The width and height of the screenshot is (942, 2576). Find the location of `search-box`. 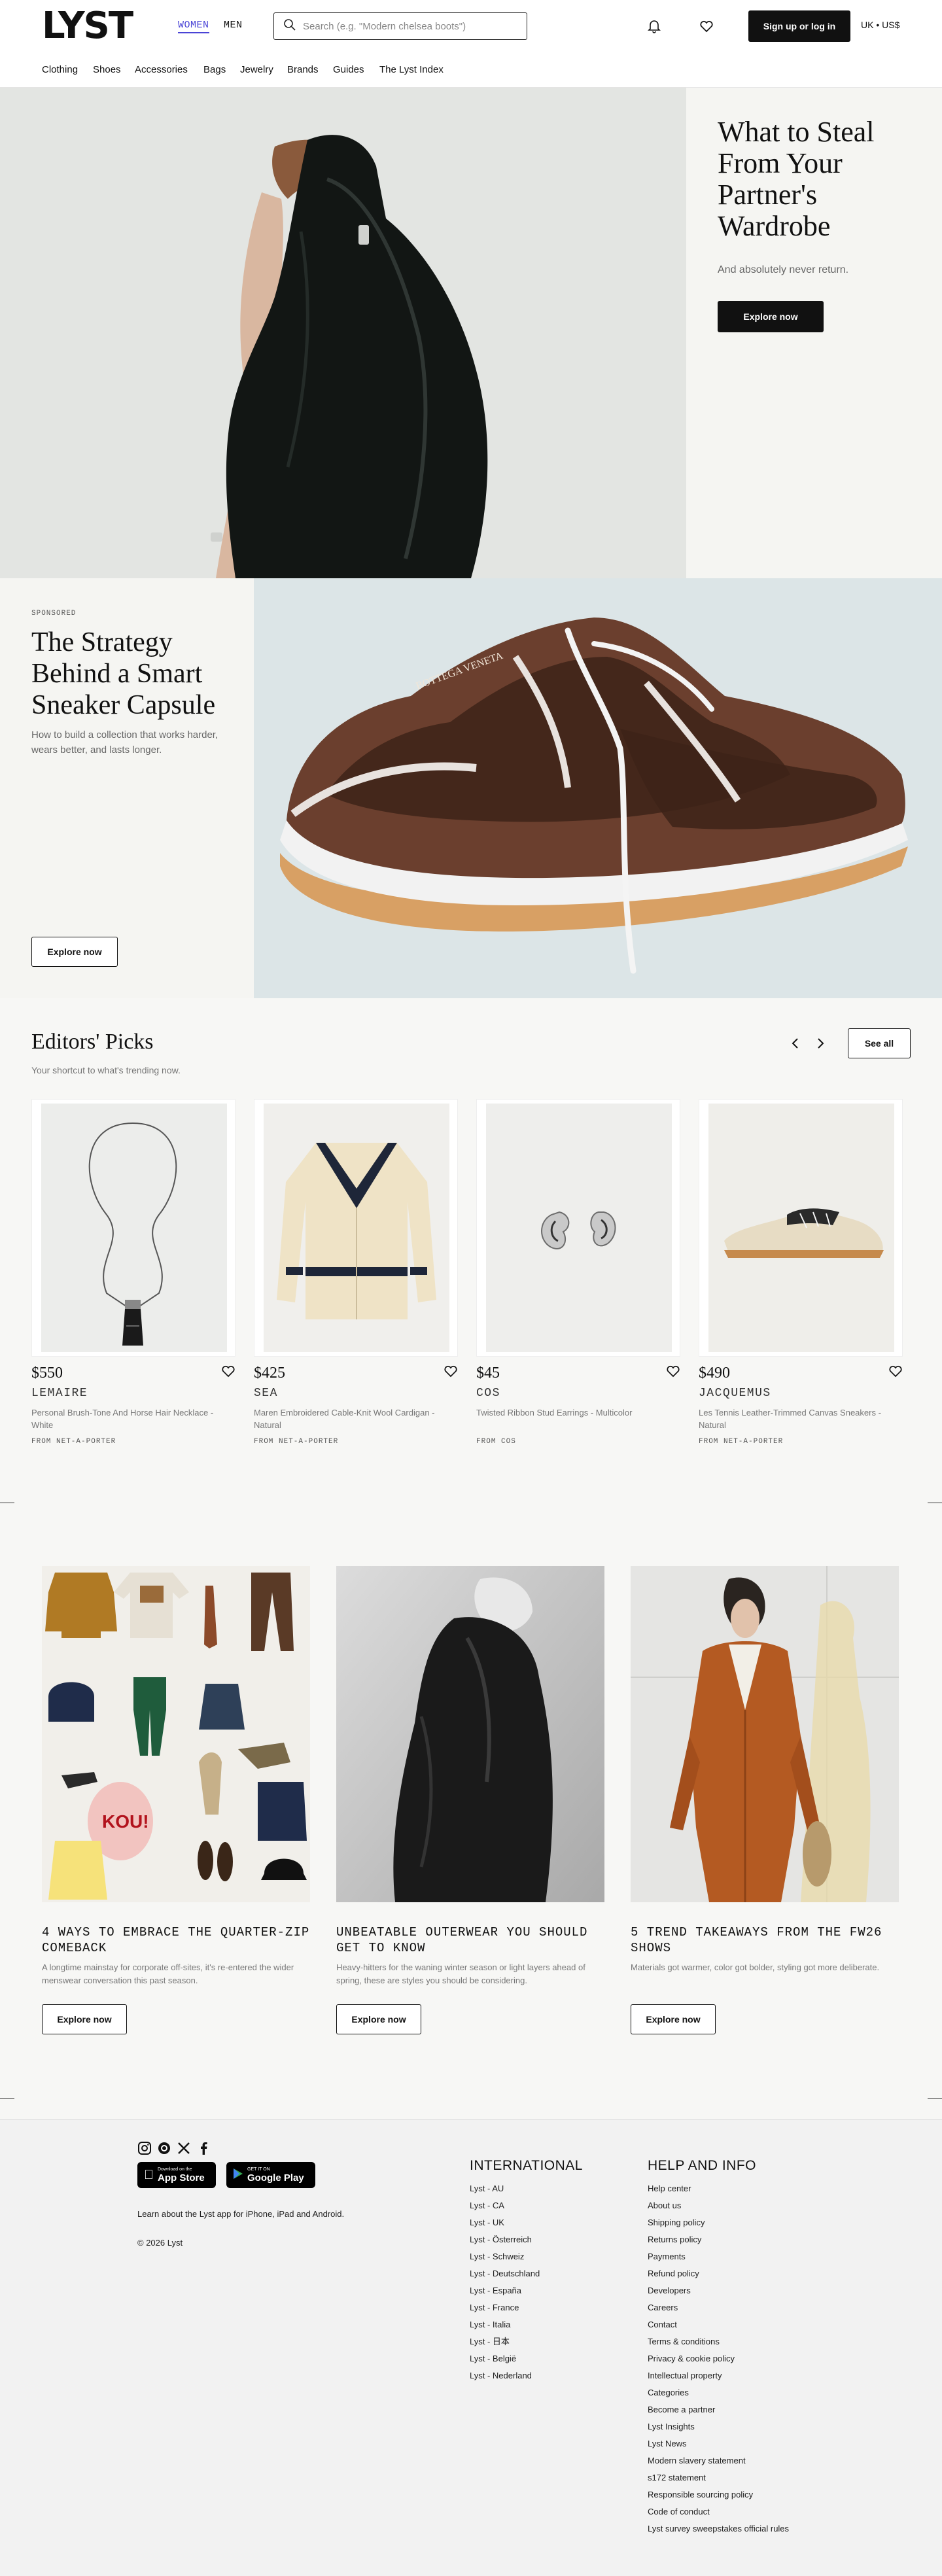

search-box is located at coordinates (400, 26).